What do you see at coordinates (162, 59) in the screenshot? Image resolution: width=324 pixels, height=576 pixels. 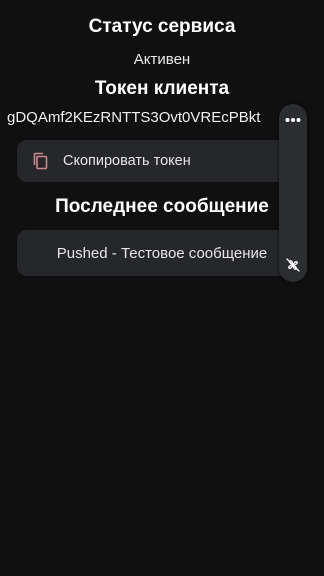 I see `service-status-value: Активен` at bounding box center [162, 59].